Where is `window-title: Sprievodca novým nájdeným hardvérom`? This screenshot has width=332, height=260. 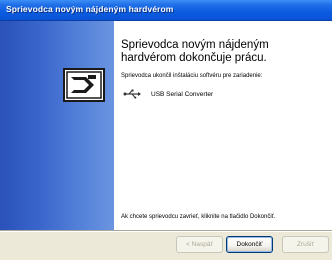 window-title: Sprievodca novým nájdeným hardvérom is located at coordinates (90, 9).